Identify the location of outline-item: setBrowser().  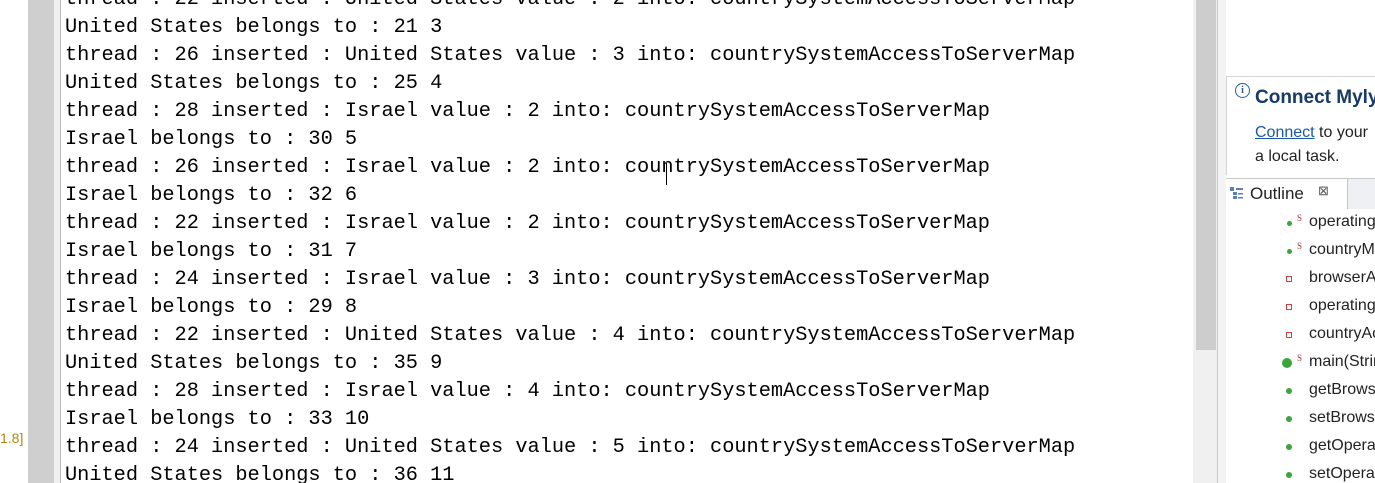
(1300, 419).